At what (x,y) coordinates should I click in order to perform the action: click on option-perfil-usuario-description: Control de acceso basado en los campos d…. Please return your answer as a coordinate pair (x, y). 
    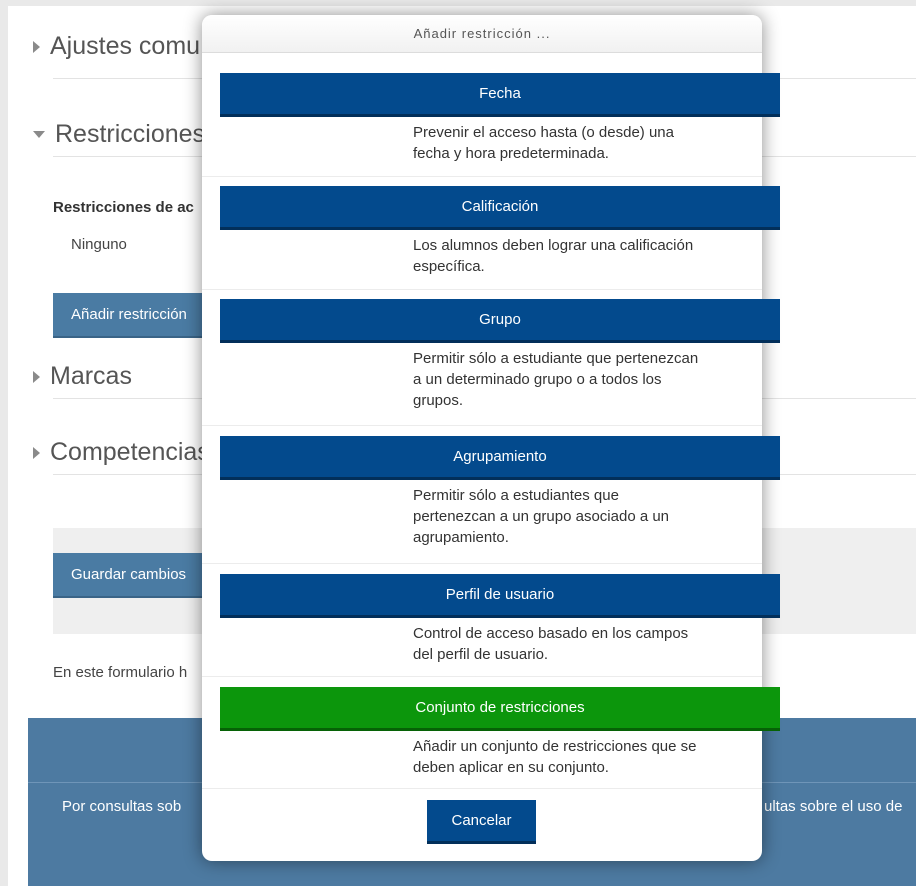
    Looking at the image, I should click on (551, 644).